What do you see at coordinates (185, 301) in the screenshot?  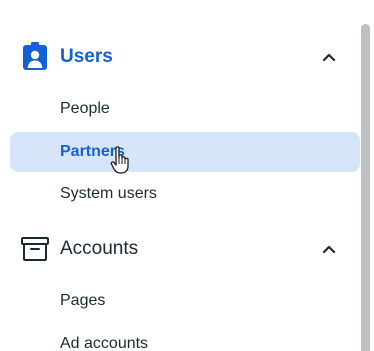 I see `sidebar-item-pages: Pages` at bounding box center [185, 301].